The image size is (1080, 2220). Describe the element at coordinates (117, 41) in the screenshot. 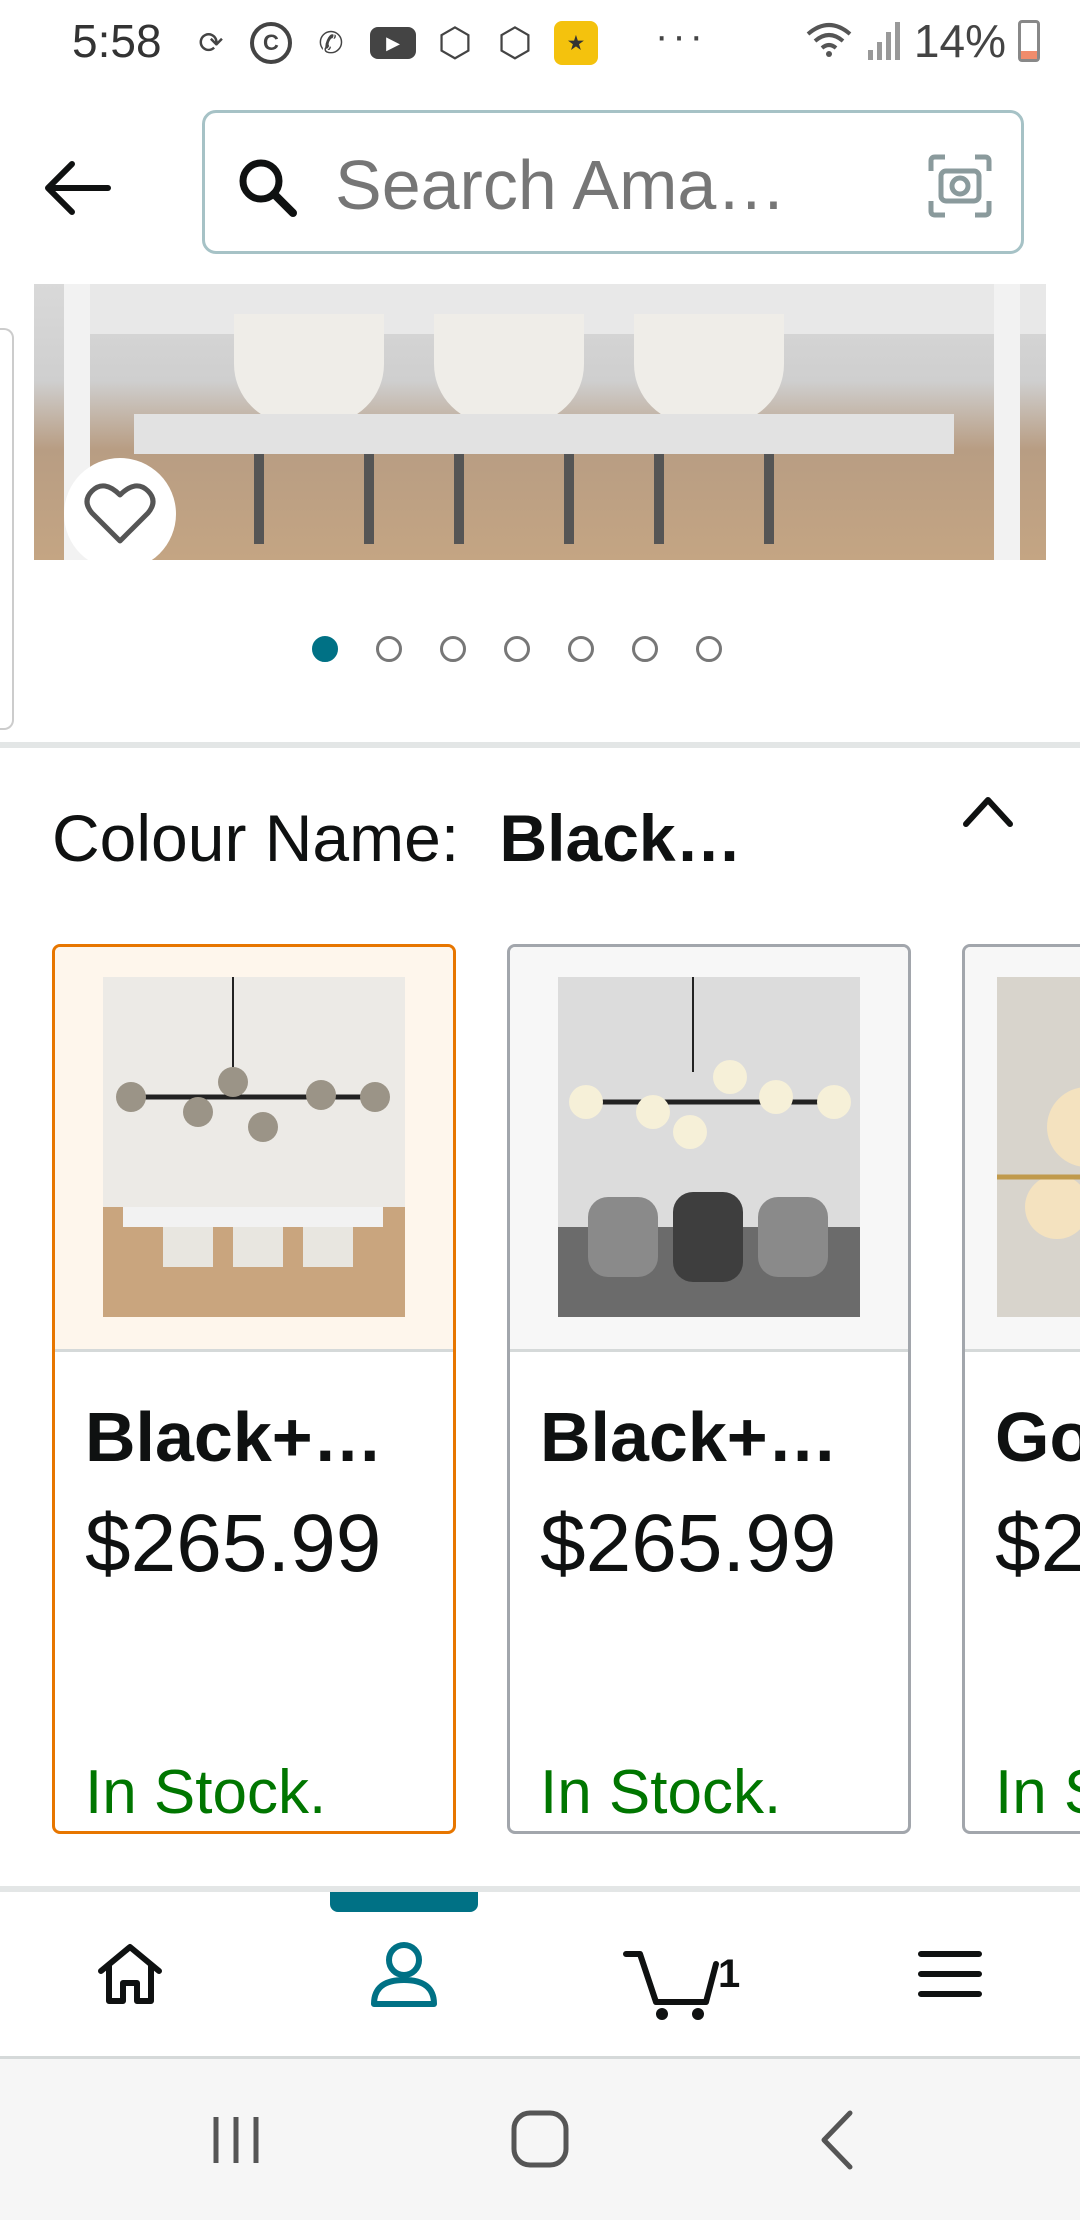

I see `status-time: 5:58` at that location.